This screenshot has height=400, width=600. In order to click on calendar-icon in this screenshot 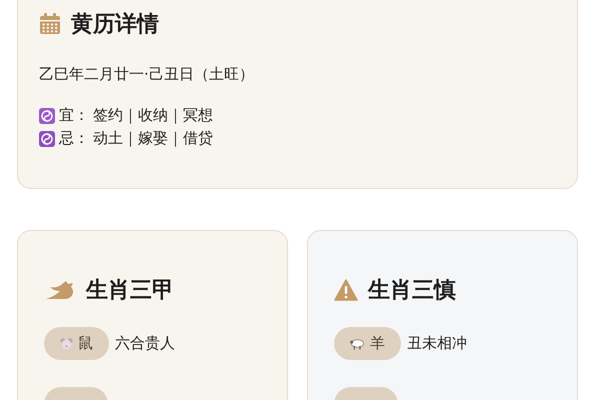, I will do `click(50, 24)`.